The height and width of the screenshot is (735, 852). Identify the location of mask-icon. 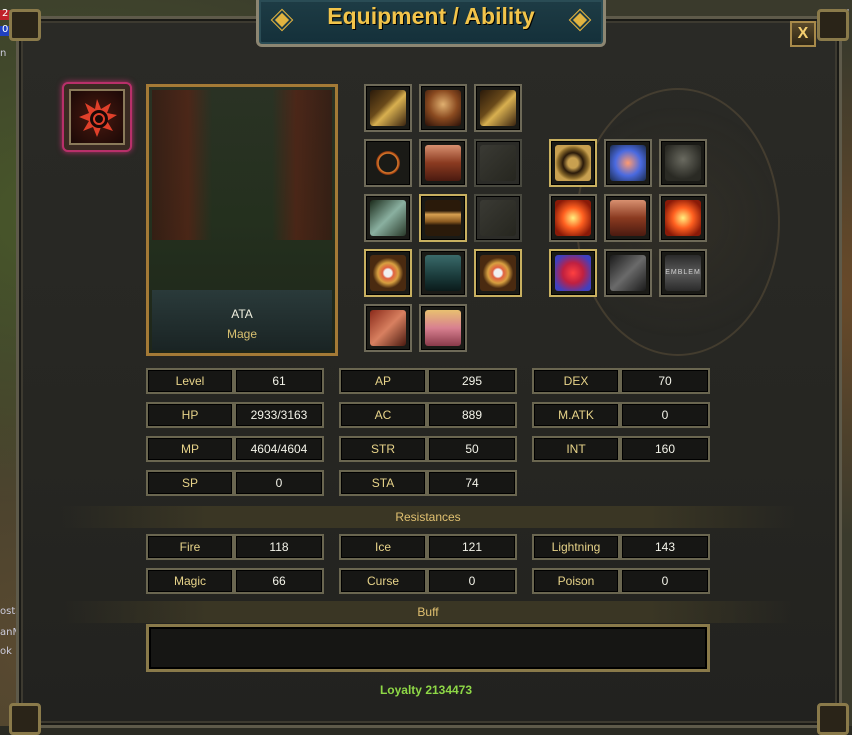
(683, 163).